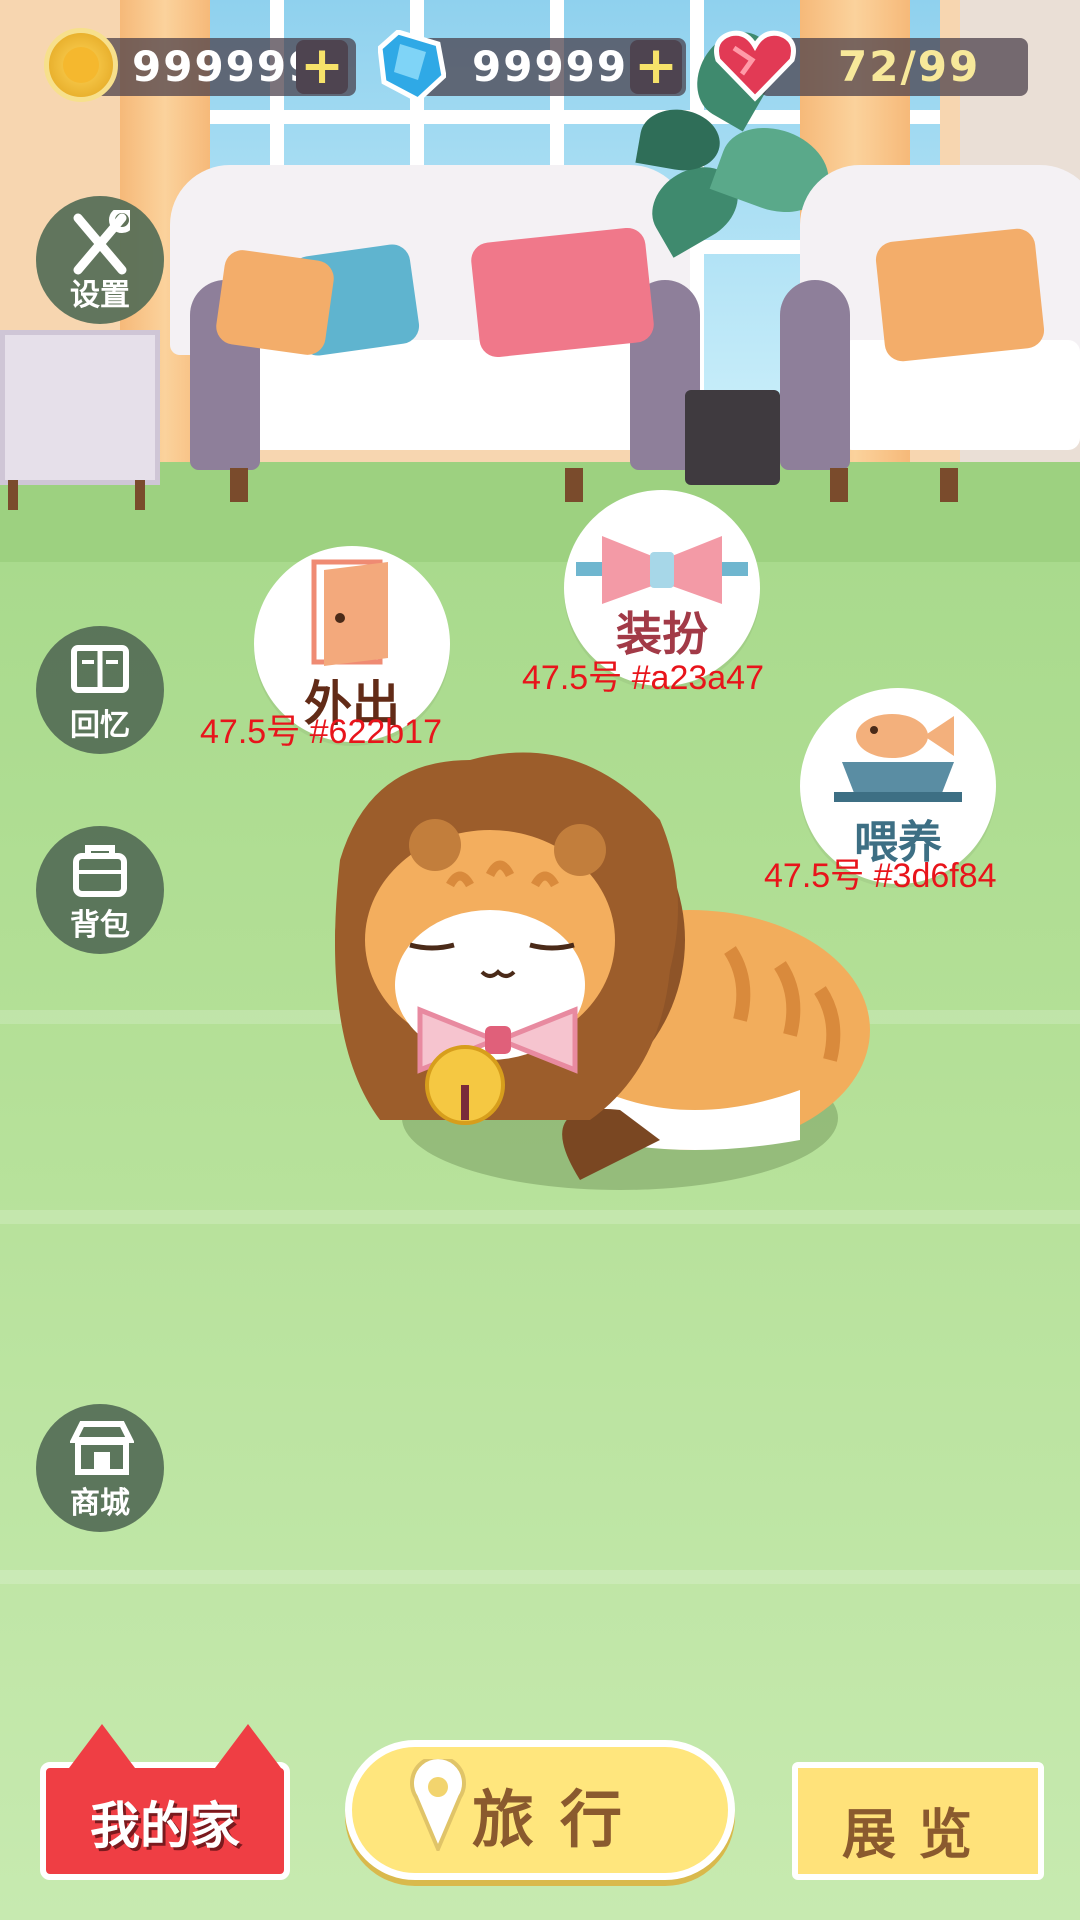  What do you see at coordinates (102, 1448) in the screenshot?
I see `store-icon` at bounding box center [102, 1448].